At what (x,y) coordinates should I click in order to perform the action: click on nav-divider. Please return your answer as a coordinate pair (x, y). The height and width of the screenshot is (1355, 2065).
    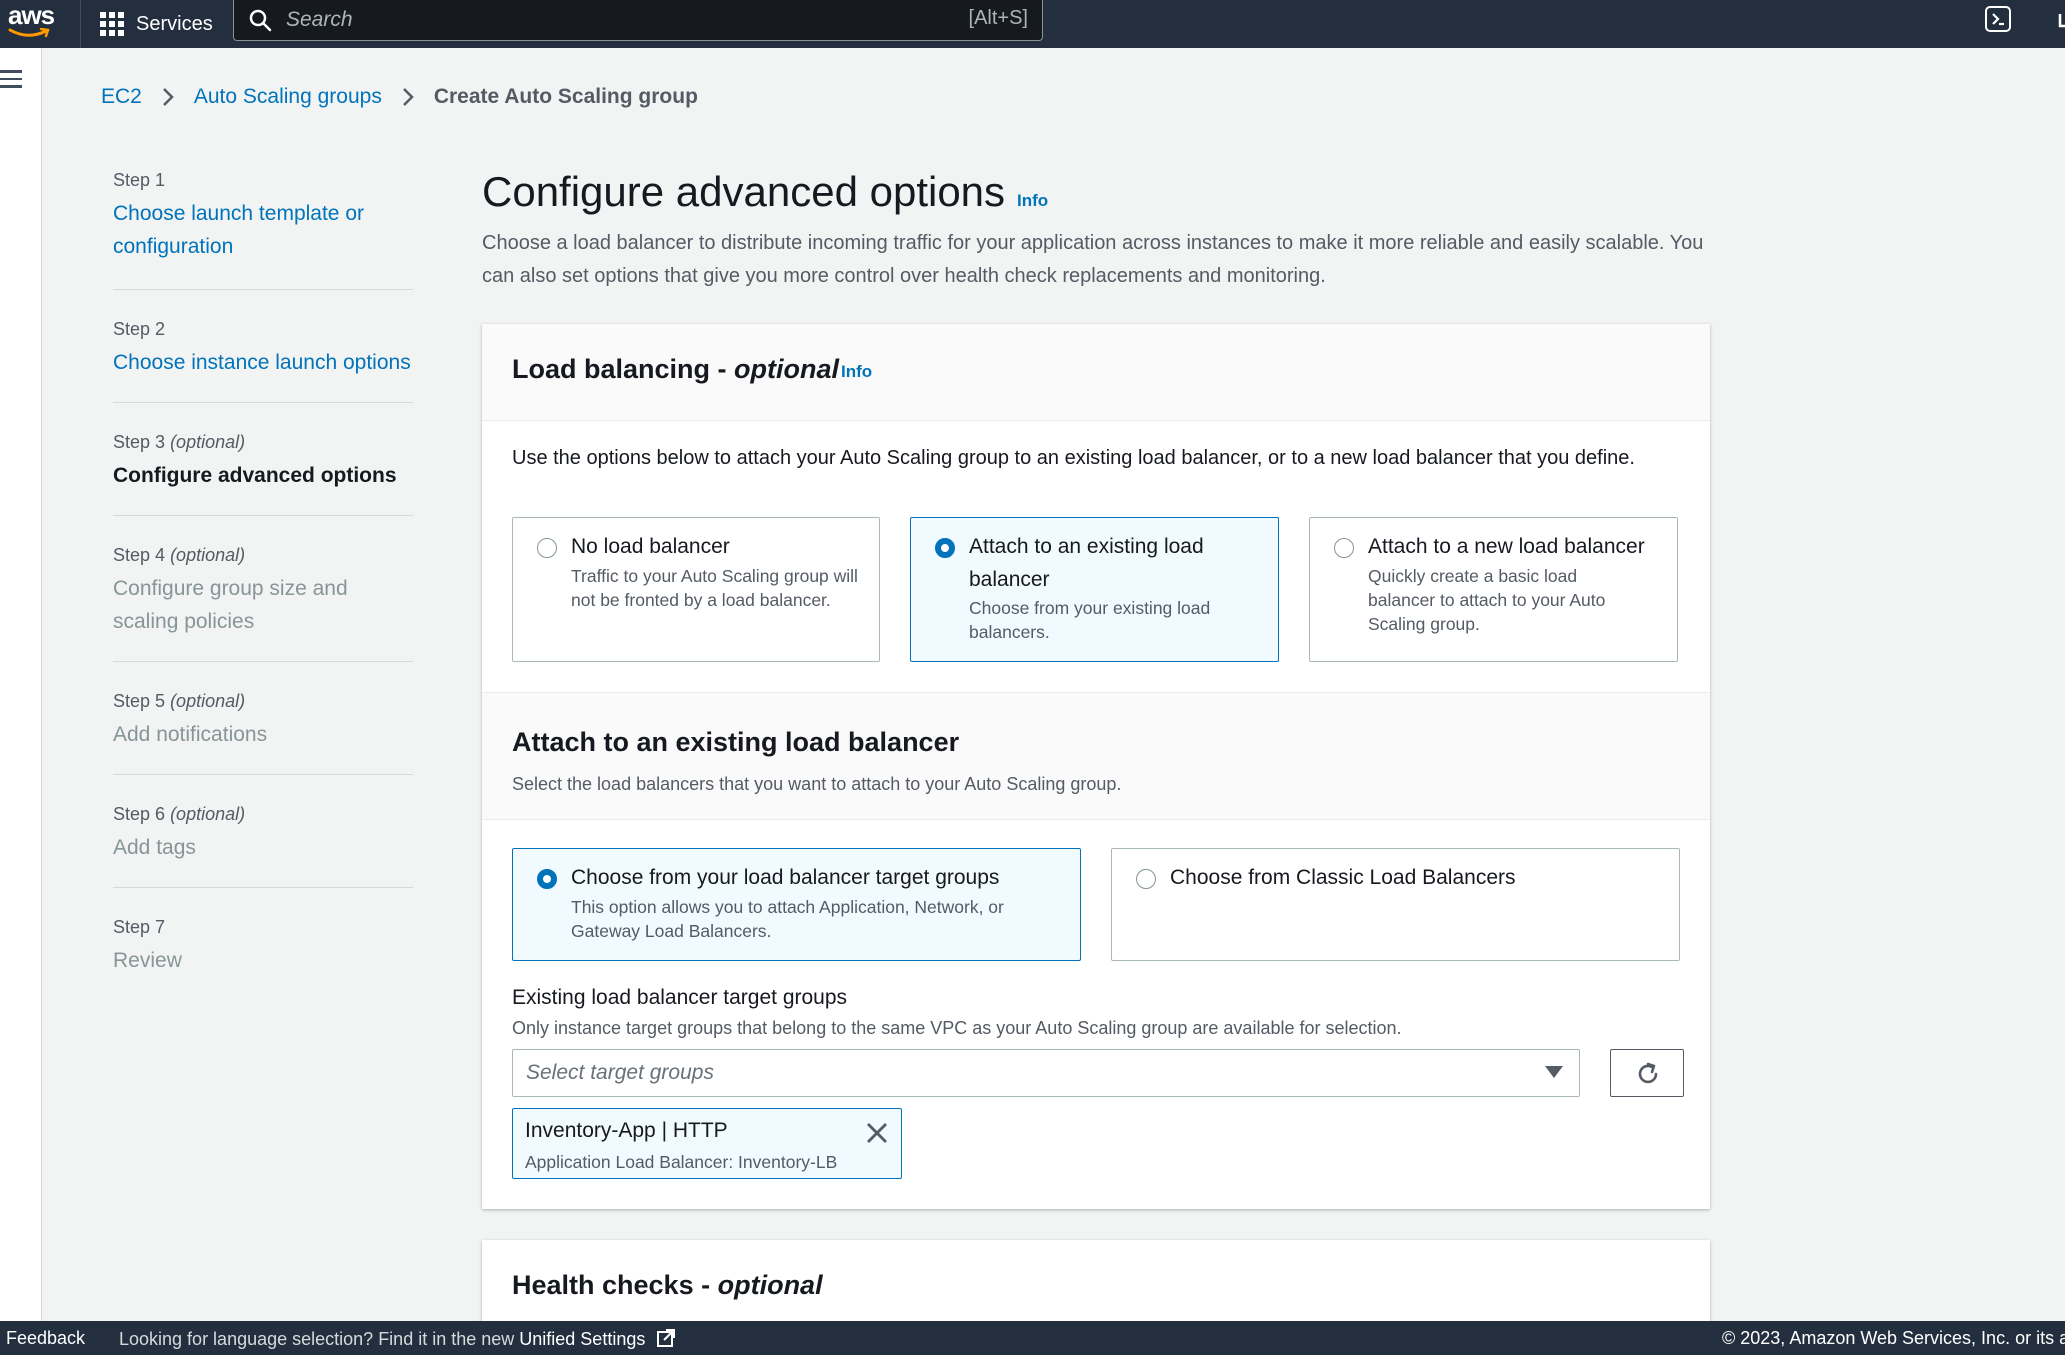
    Looking at the image, I should click on (80, 24).